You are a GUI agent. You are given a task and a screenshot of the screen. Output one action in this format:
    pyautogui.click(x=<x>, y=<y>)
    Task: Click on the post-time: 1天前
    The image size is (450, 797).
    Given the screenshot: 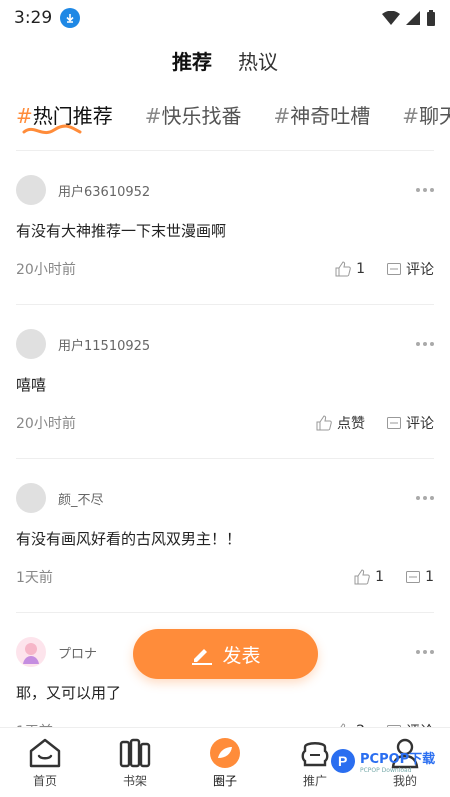 What is the action you would take?
    pyautogui.click(x=34, y=578)
    